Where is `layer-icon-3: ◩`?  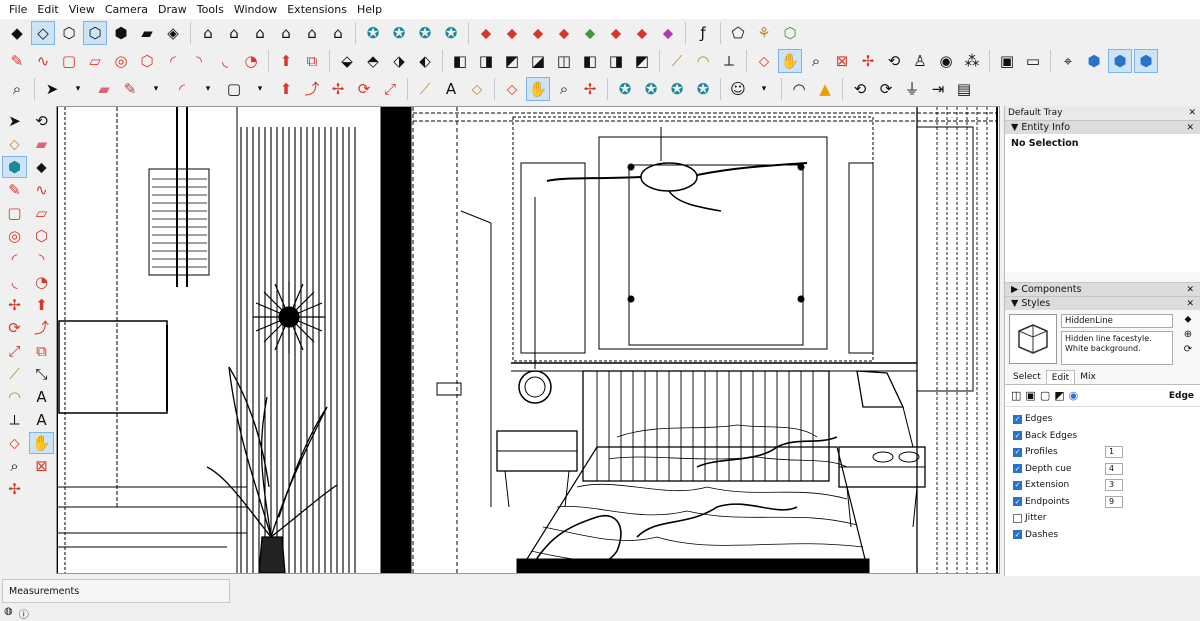 layer-icon-3: ◩ is located at coordinates (512, 61).